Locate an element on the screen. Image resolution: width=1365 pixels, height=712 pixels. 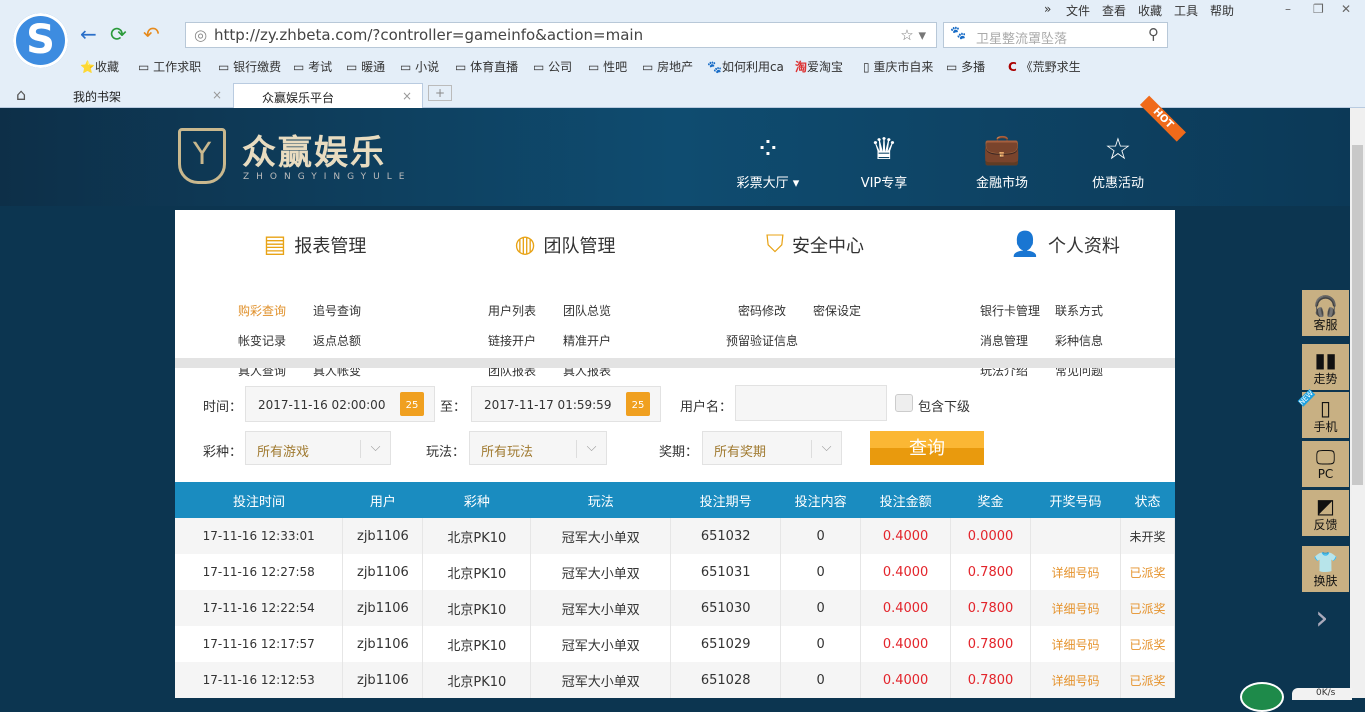
nav-vip: ♛ VIP专享 is located at coordinates (884, 161).